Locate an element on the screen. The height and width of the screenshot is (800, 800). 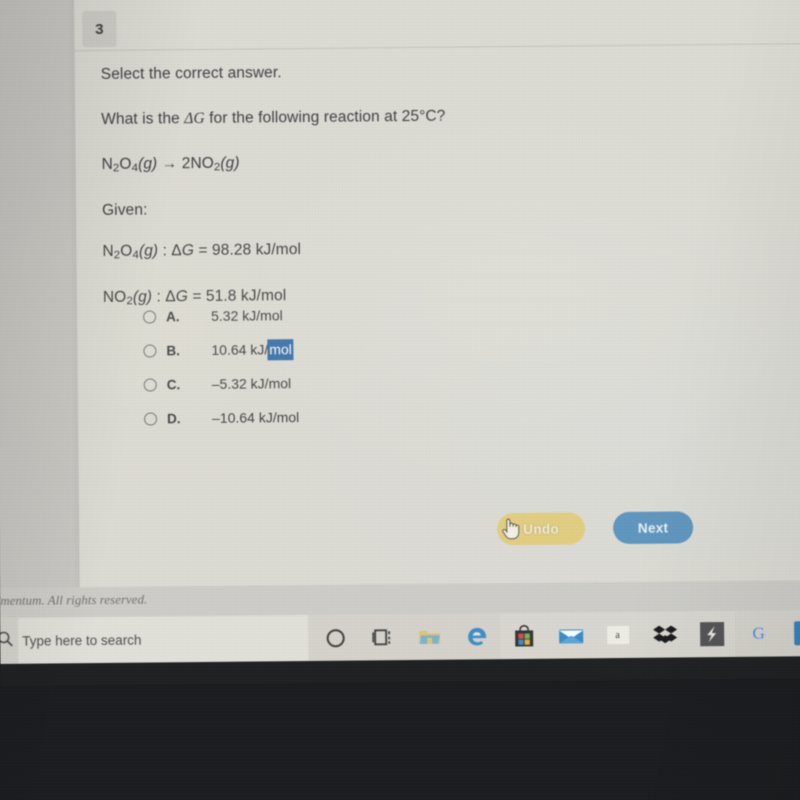
given-value-1: N2O4(g) : ΔG = 98.28 kJ/mol is located at coordinates (202, 251).